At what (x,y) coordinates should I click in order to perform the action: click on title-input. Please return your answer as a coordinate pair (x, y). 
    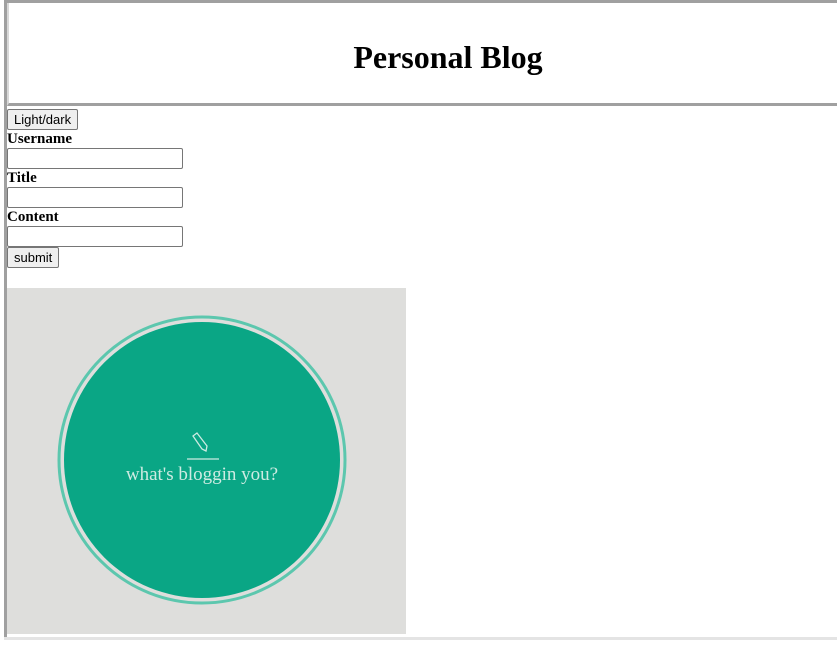
    Looking at the image, I should click on (95, 197).